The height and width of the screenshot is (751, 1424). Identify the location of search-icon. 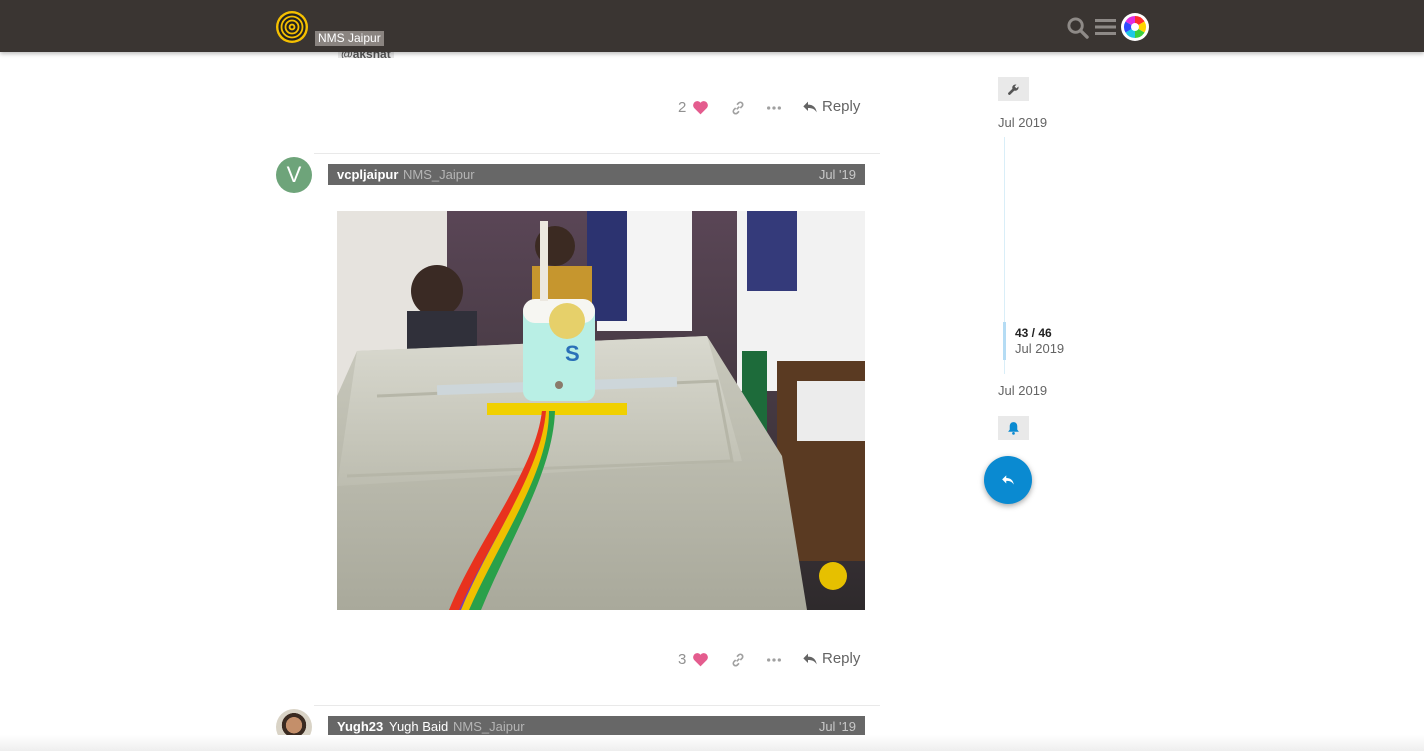
(1077, 27).